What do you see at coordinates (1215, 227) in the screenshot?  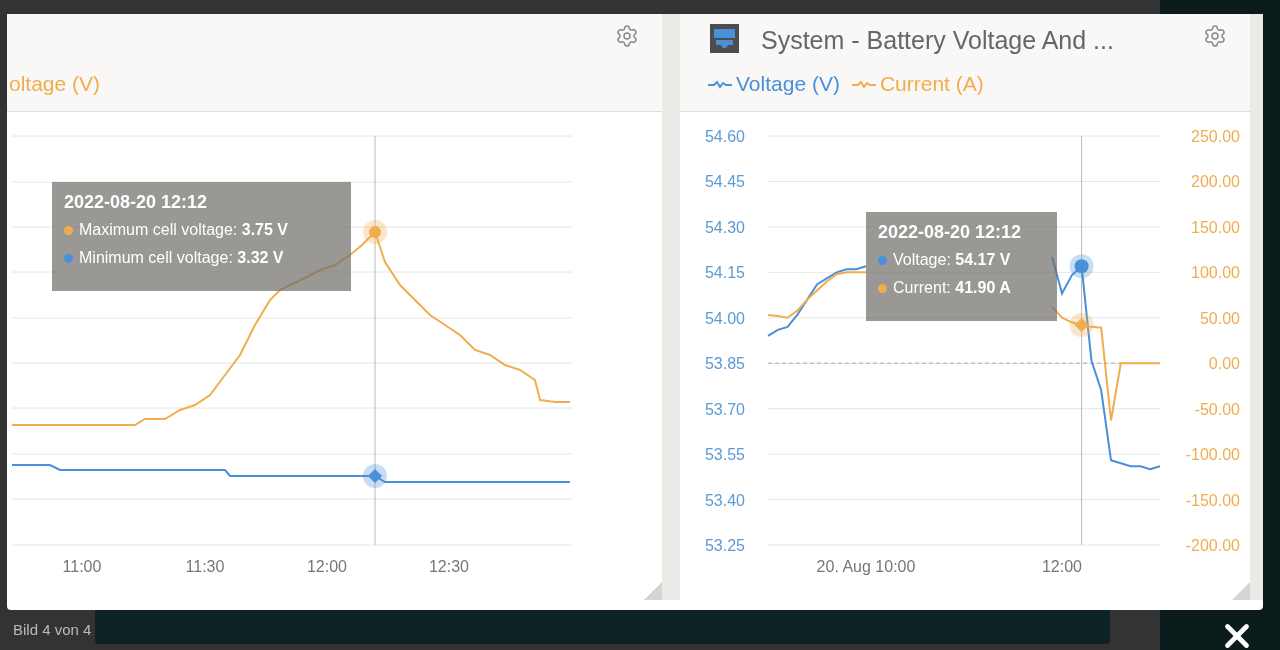 I see `axis-label: 150.00` at bounding box center [1215, 227].